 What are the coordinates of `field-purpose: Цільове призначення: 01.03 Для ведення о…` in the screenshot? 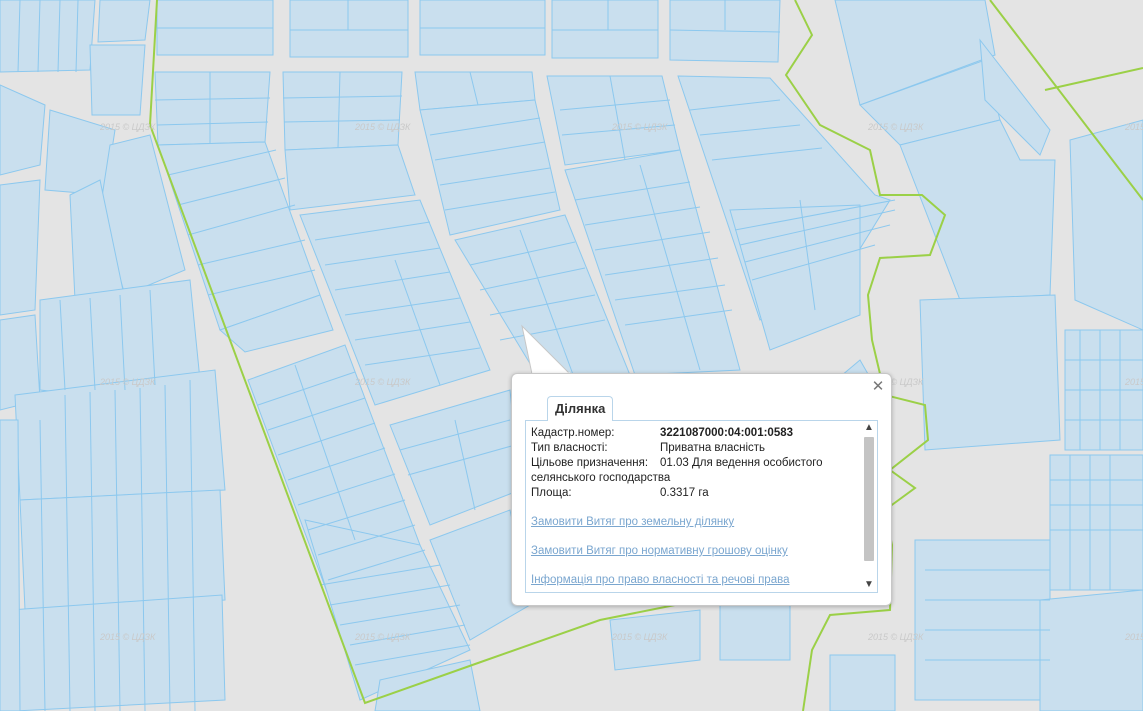 It's located at (693, 463).